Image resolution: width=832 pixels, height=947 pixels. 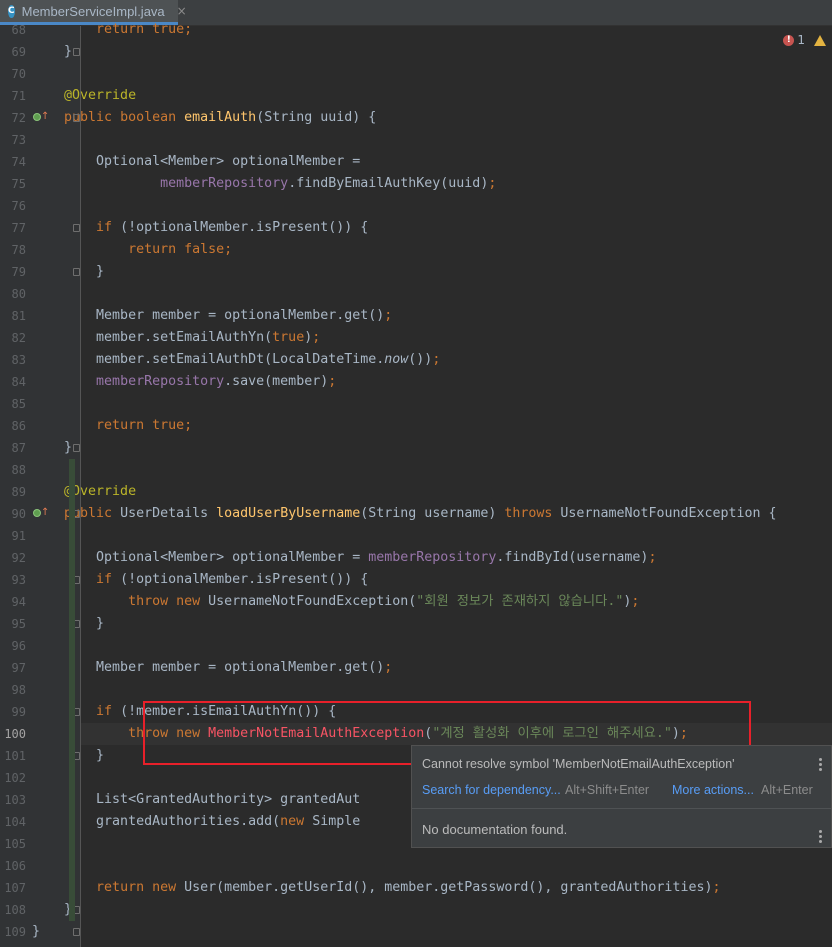 What do you see at coordinates (416, 932) in the screenshot?
I see `code-line: 109}` at bounding box center [416, 932].